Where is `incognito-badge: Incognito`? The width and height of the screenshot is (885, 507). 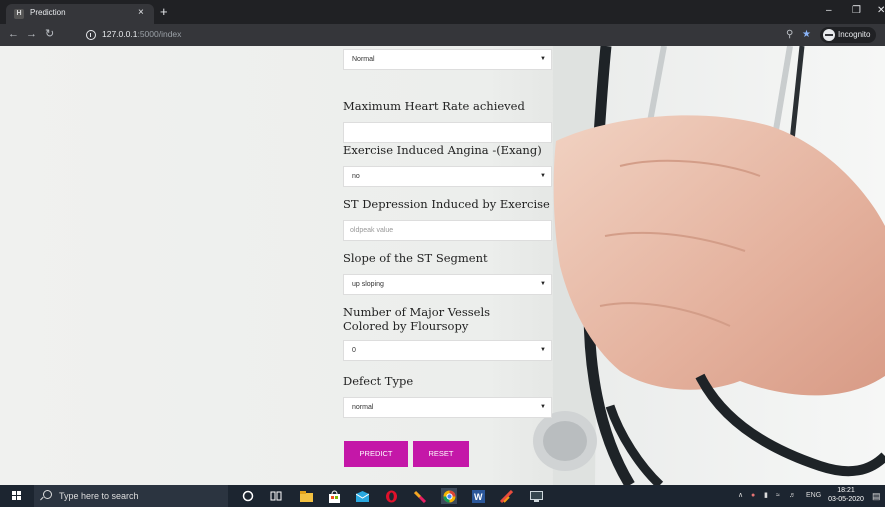
incognito-badge: Incognito is located at coordinates (848, 35).